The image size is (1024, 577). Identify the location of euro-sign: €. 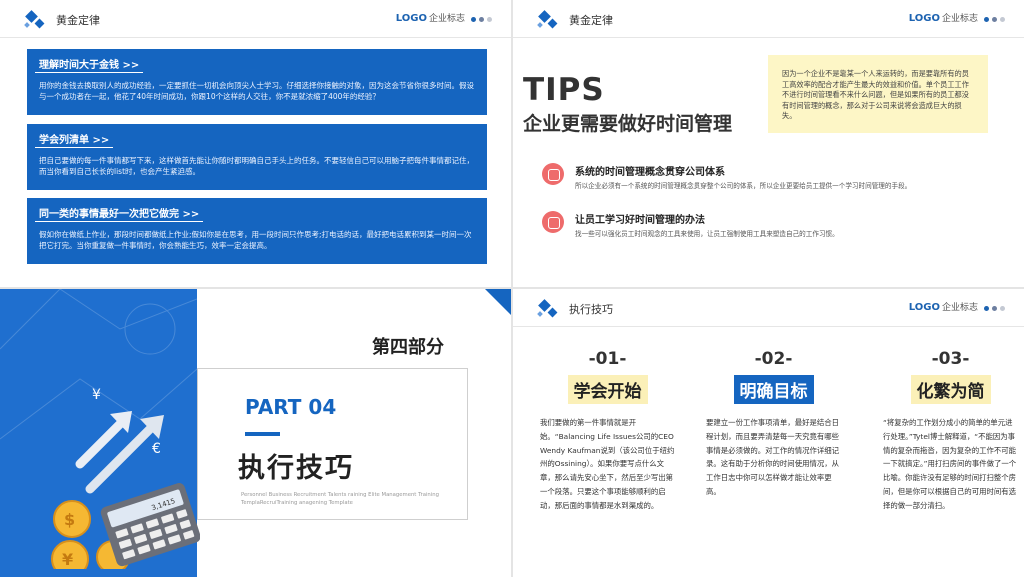
(156, 449).